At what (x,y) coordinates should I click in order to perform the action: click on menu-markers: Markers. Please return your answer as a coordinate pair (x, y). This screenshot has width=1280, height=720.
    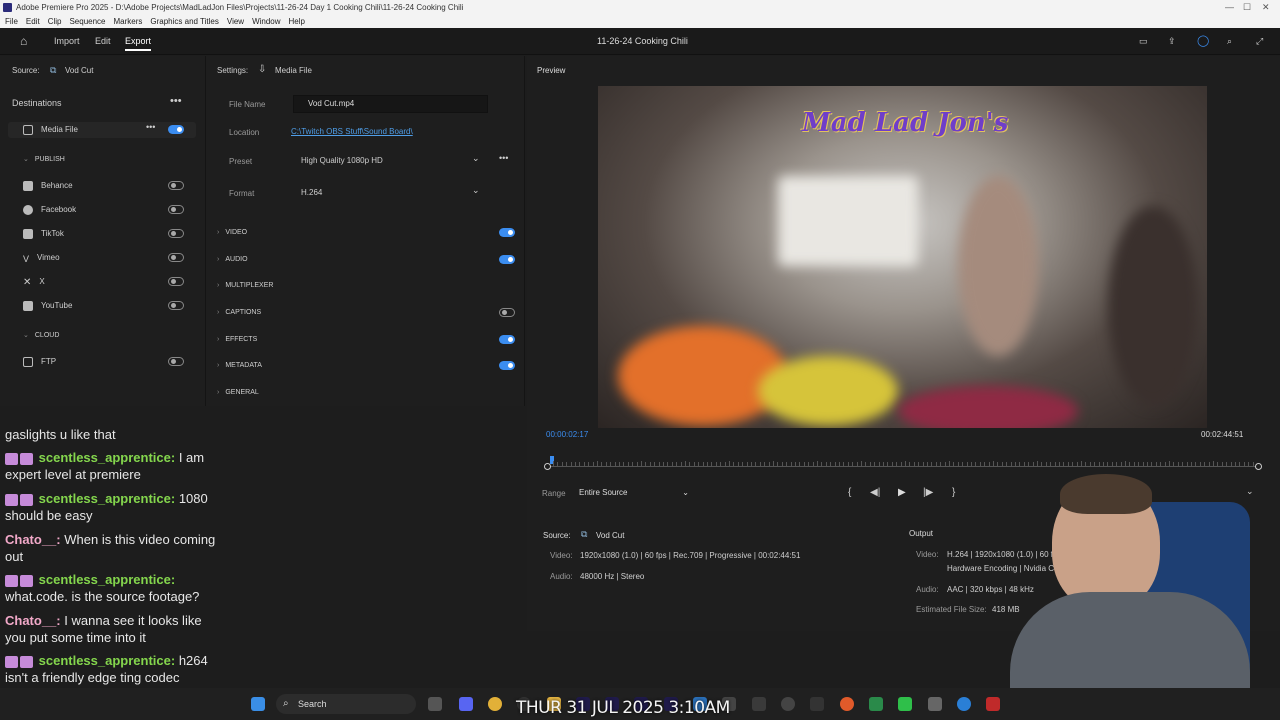
    Looking at the image, I should click on (128, 21).